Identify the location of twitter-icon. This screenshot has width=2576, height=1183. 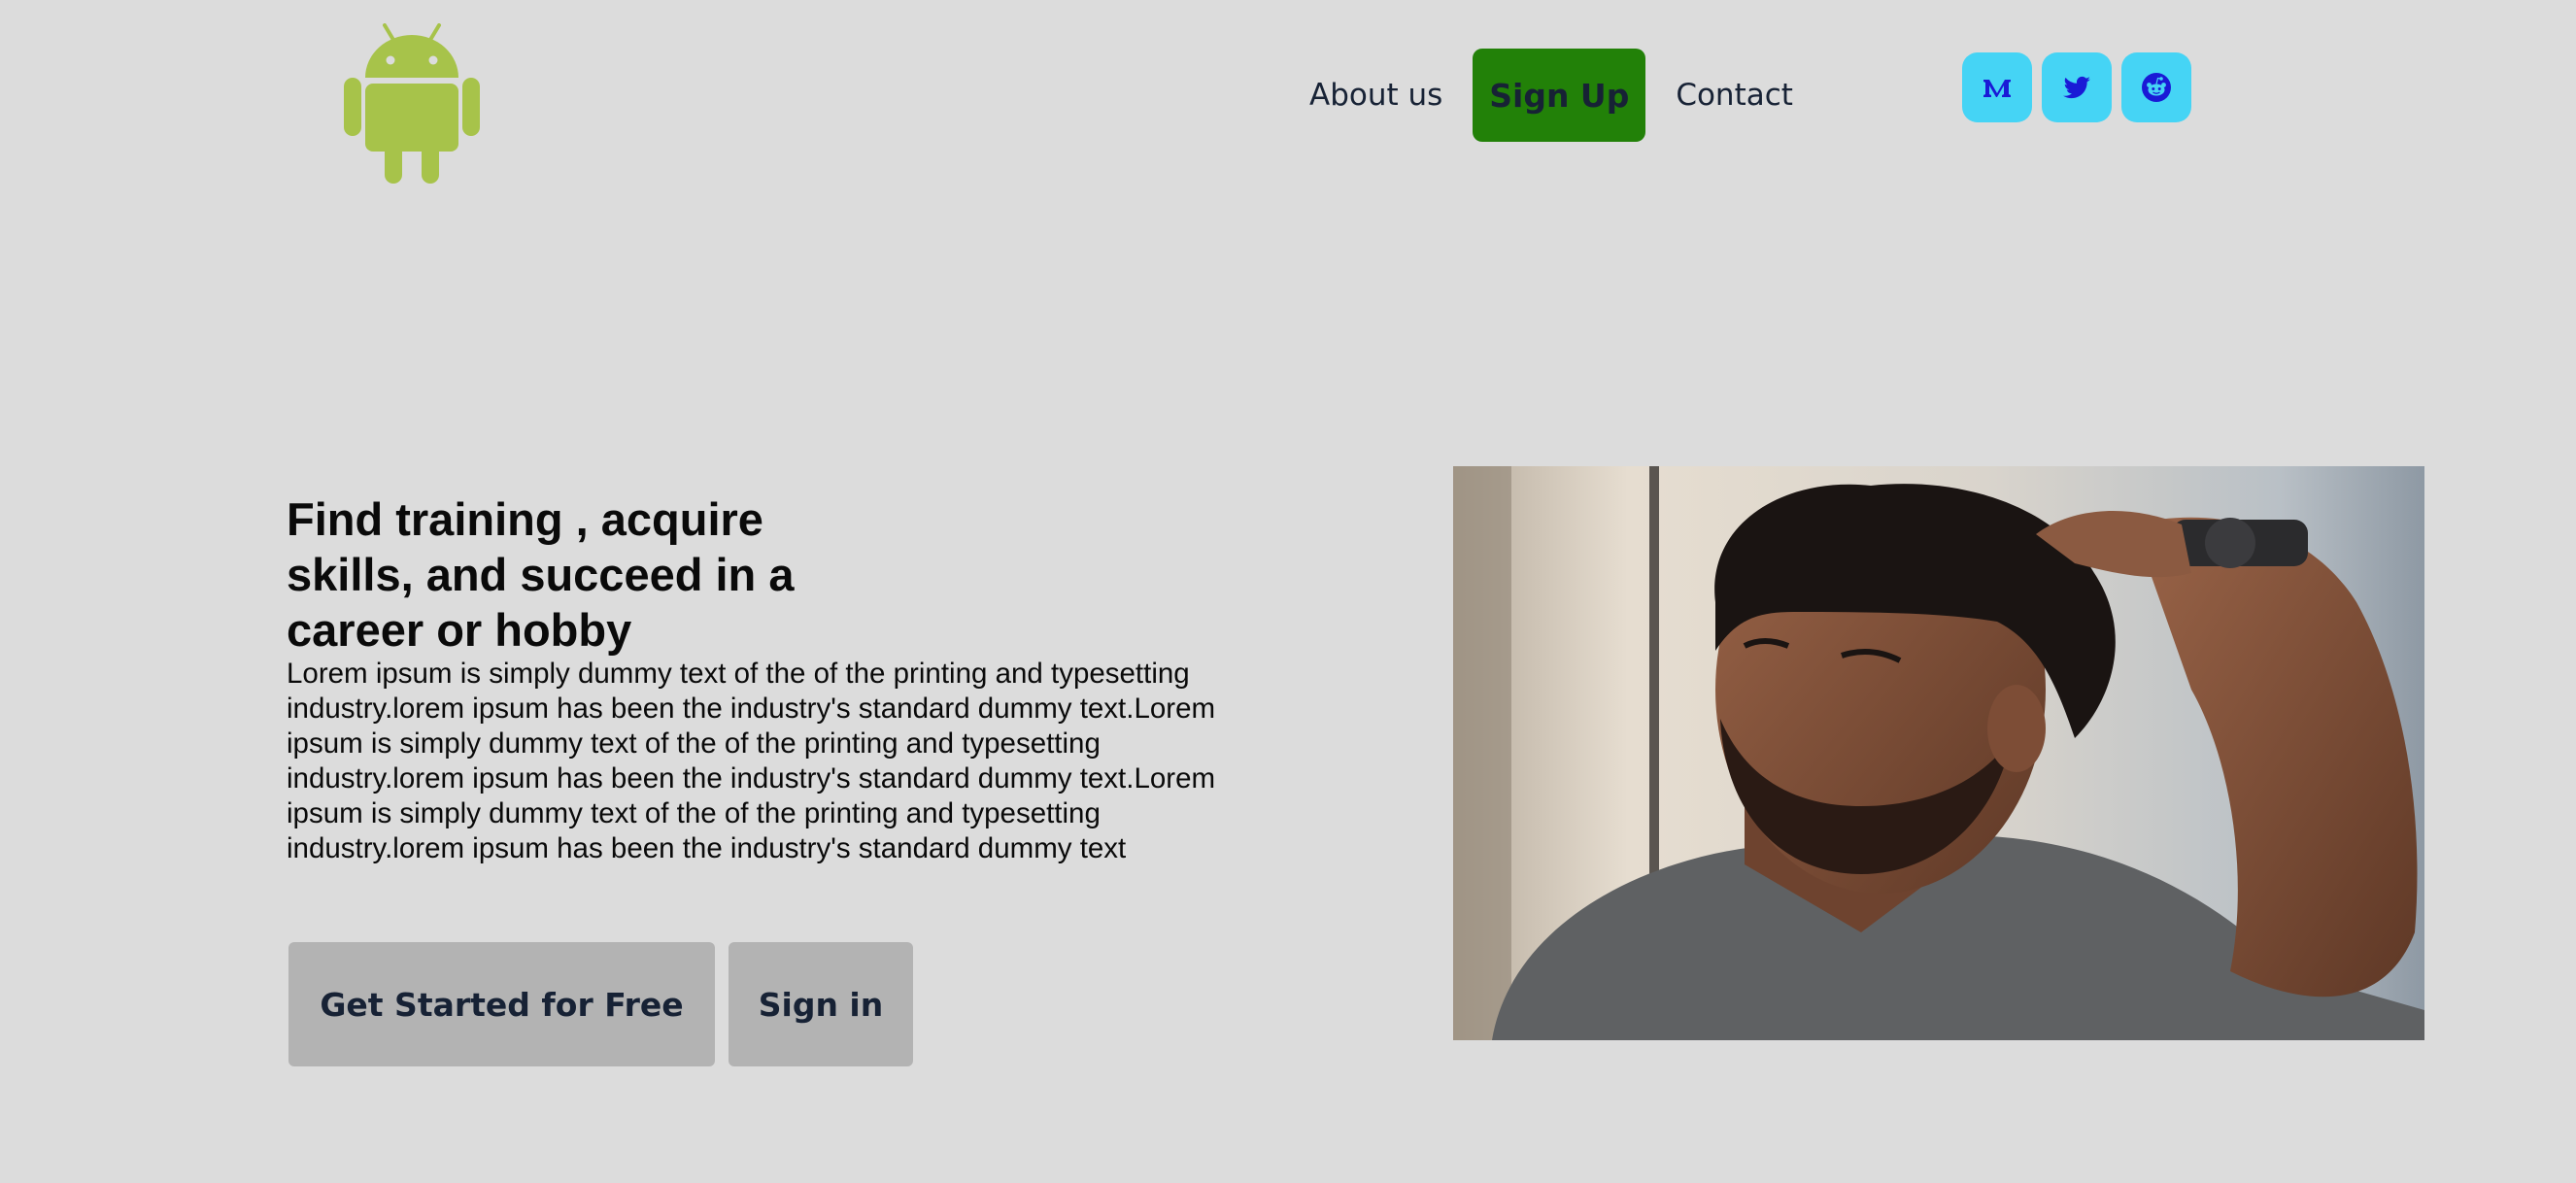
(2077, 87).